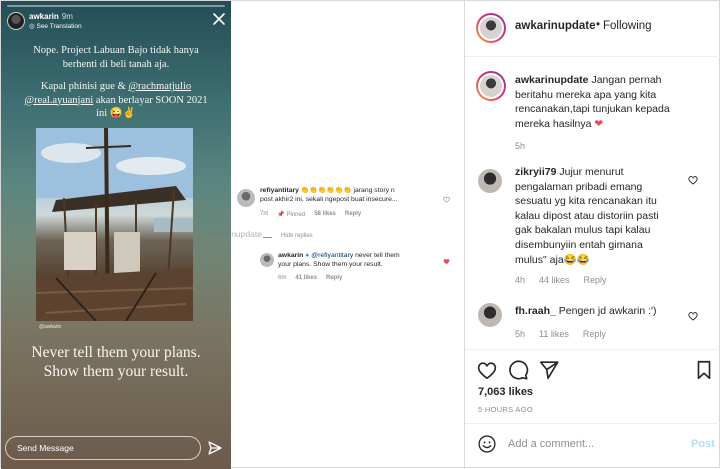  Describe the element at coordinates (704, 370) in the screenshot. I see `bookmark-icon` at that location.